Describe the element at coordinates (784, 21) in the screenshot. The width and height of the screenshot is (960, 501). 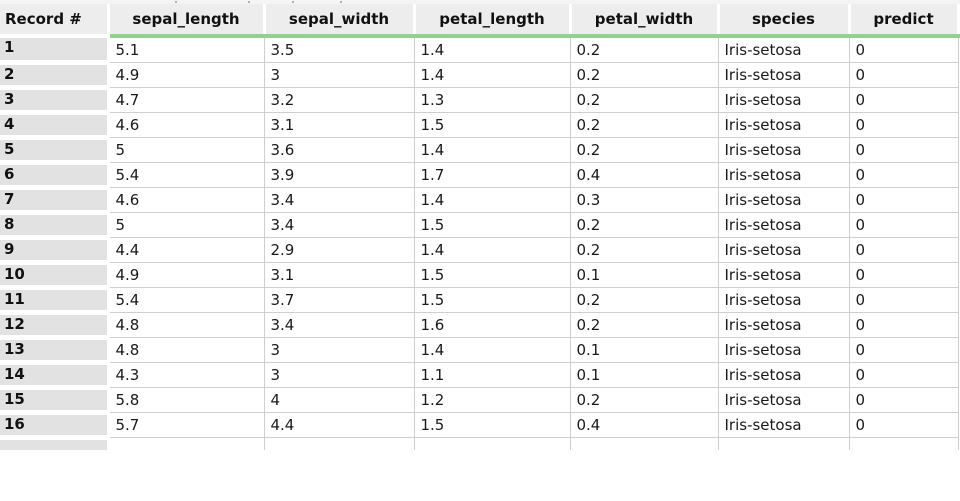
I see `column-header-species: species` at that location.